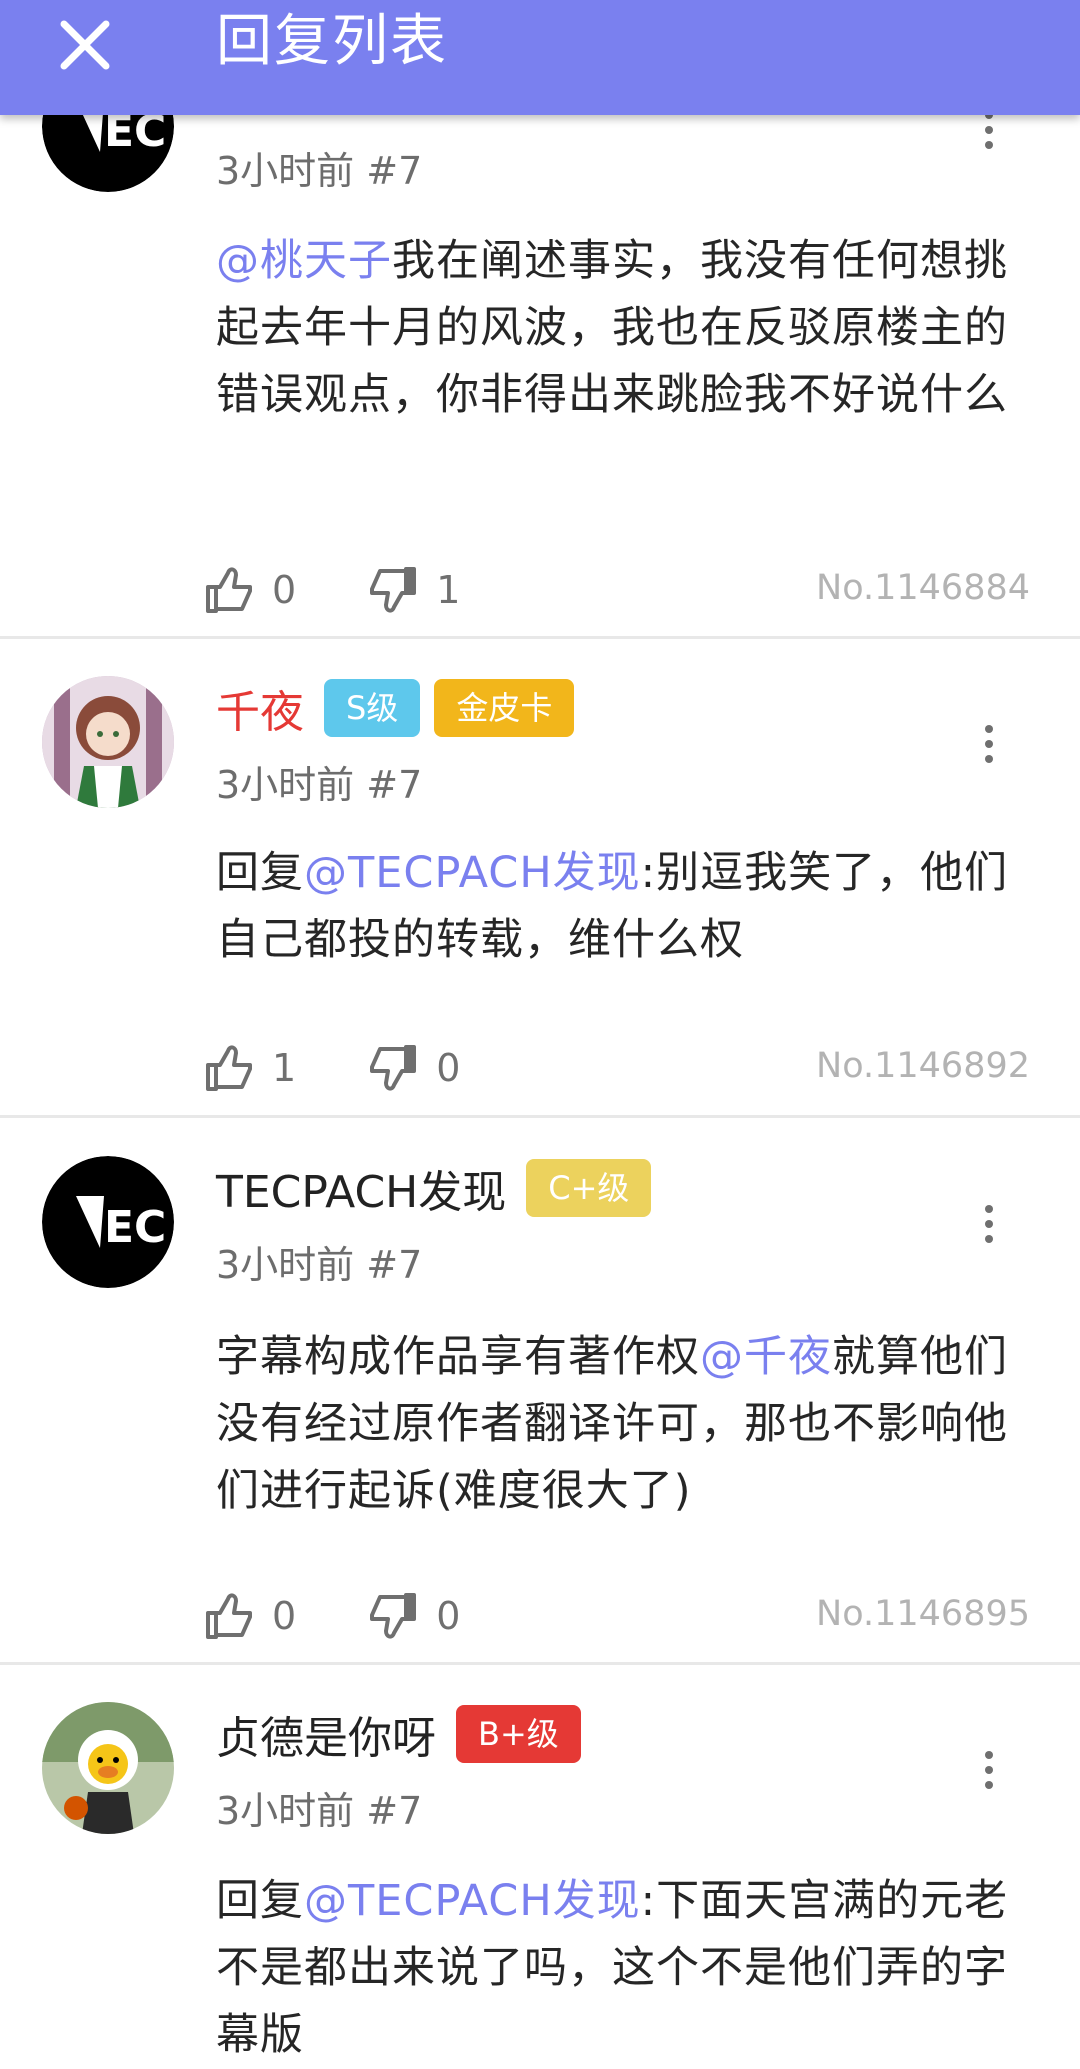  I want to click on comment-number: No.1146895, so click(923, 1614).